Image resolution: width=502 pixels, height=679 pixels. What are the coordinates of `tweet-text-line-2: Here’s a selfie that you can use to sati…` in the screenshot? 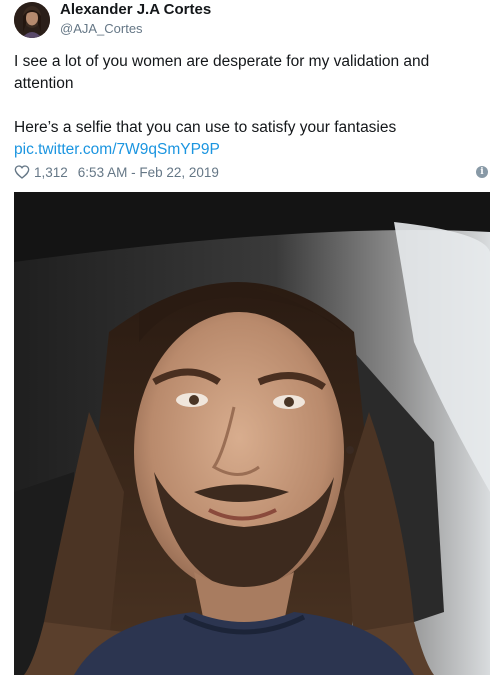 It's located at (205, 127).